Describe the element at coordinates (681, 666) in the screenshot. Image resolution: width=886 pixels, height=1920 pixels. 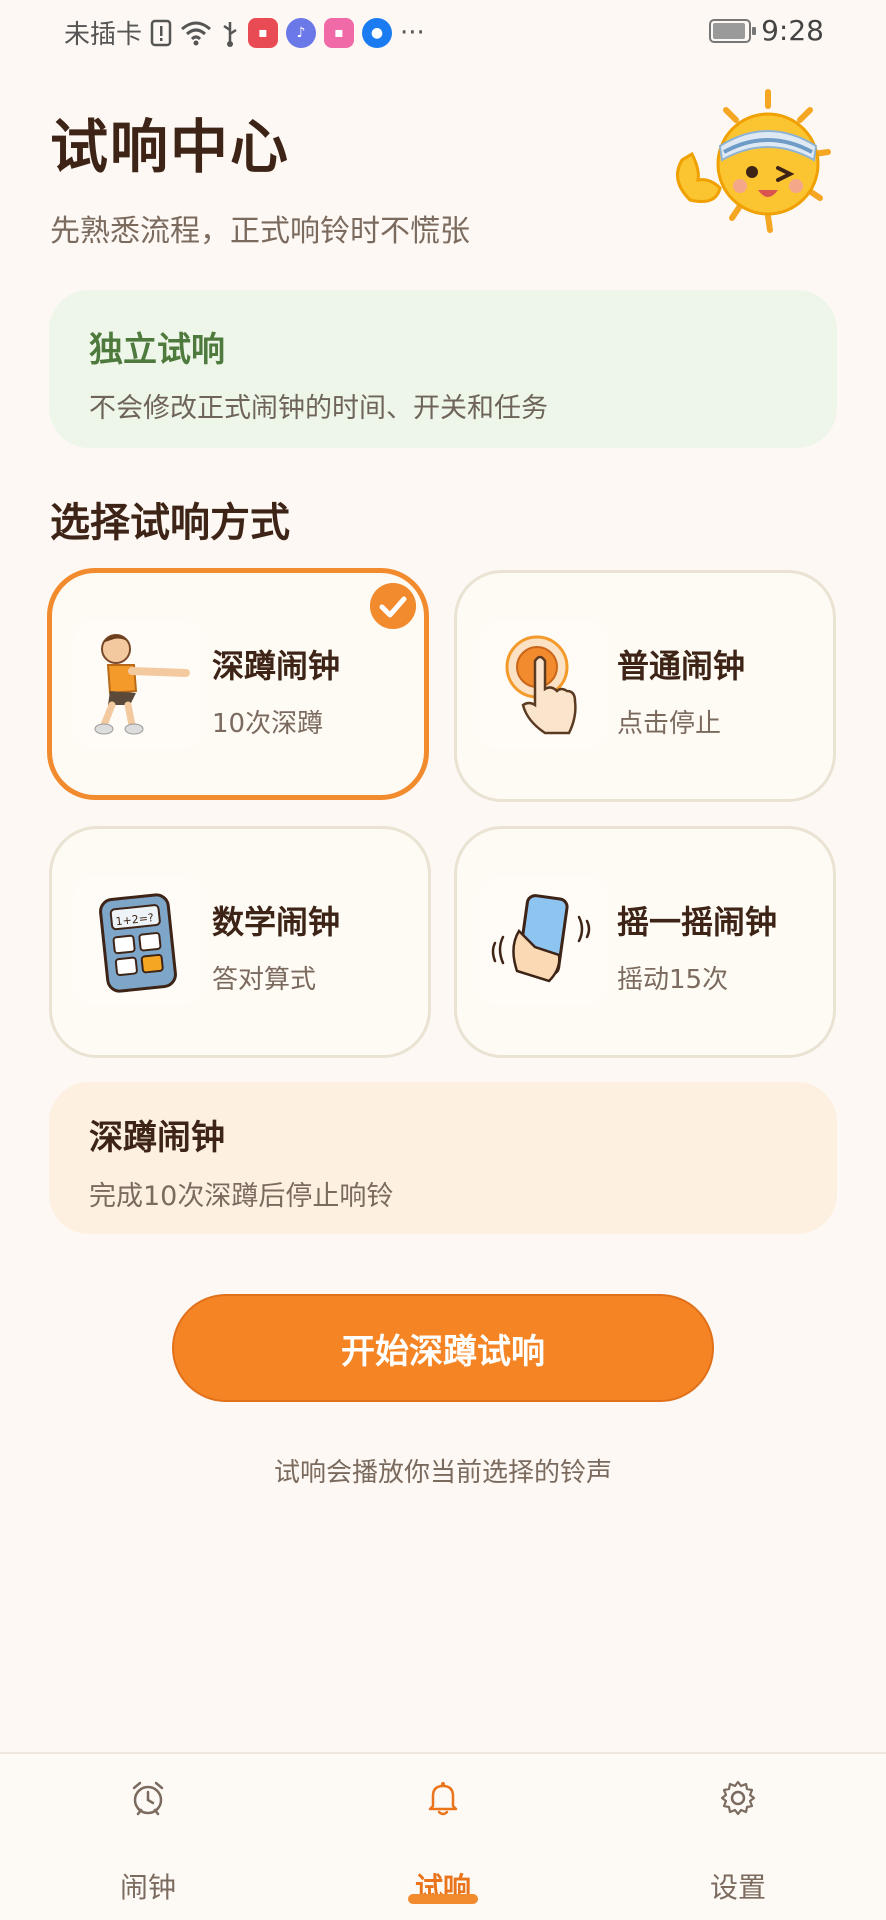
I see `mode-name: 普通闹钟` at that location.